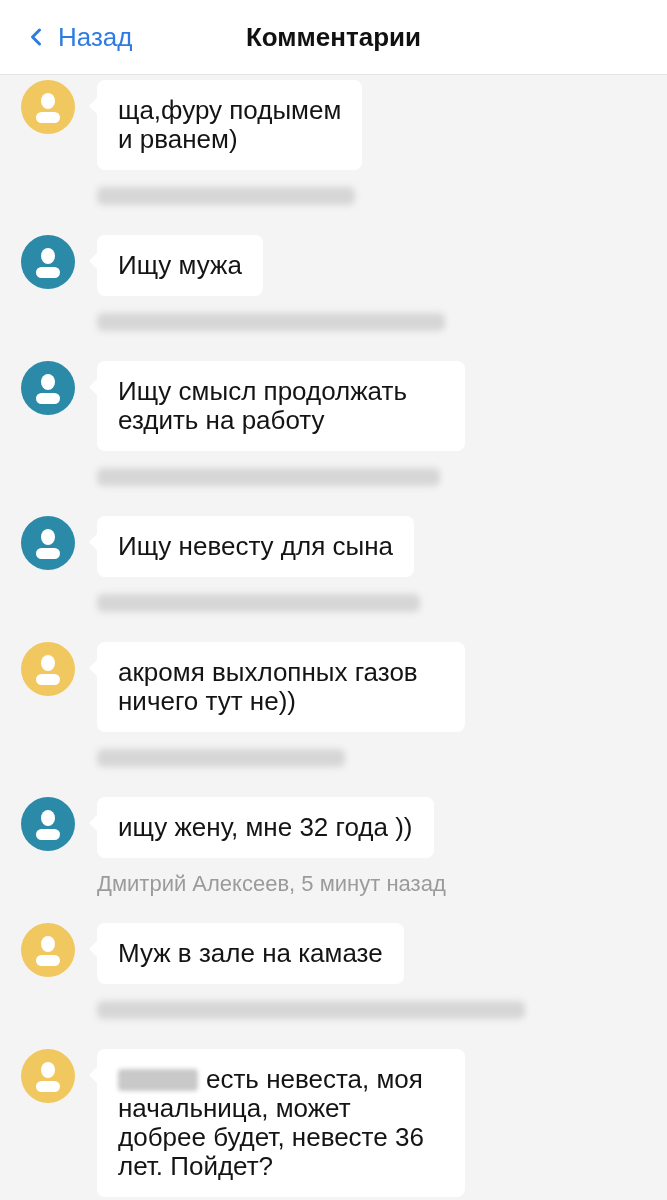 This screenshot has width=667, height=1200. Describe the element at coordinates (271, 884) in the screenshot. I see `comment-author-time: Дмитрий Алексеев, 5 минут назад` at that location.